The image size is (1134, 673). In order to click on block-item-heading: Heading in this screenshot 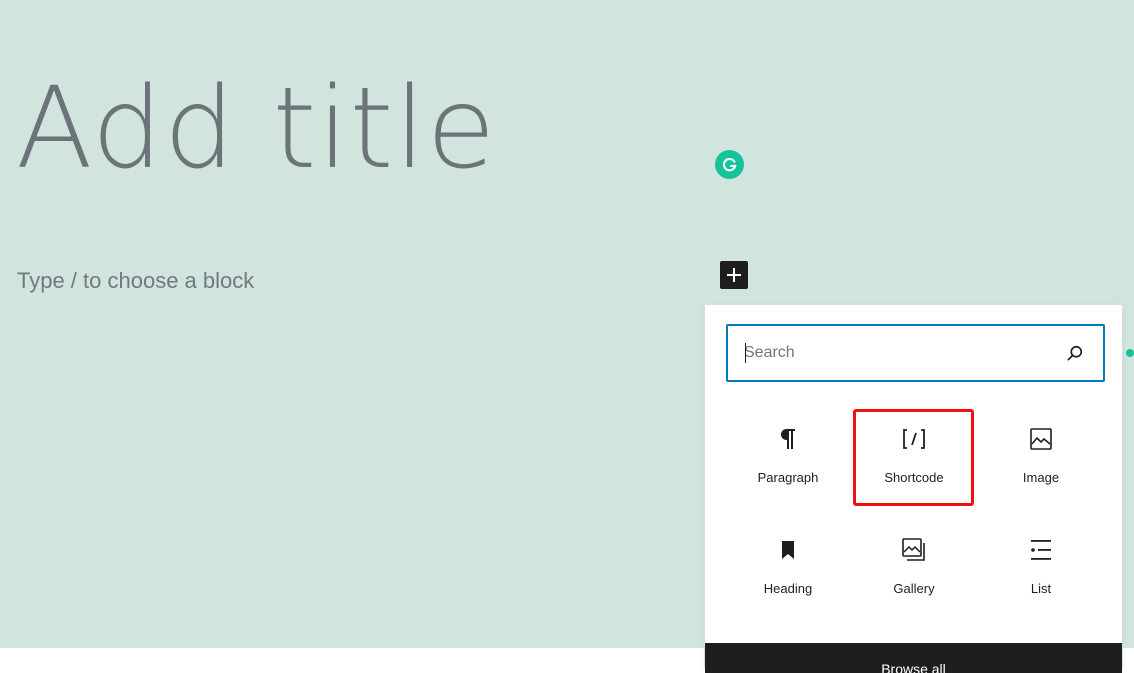, I will do `click(788, 569)`.